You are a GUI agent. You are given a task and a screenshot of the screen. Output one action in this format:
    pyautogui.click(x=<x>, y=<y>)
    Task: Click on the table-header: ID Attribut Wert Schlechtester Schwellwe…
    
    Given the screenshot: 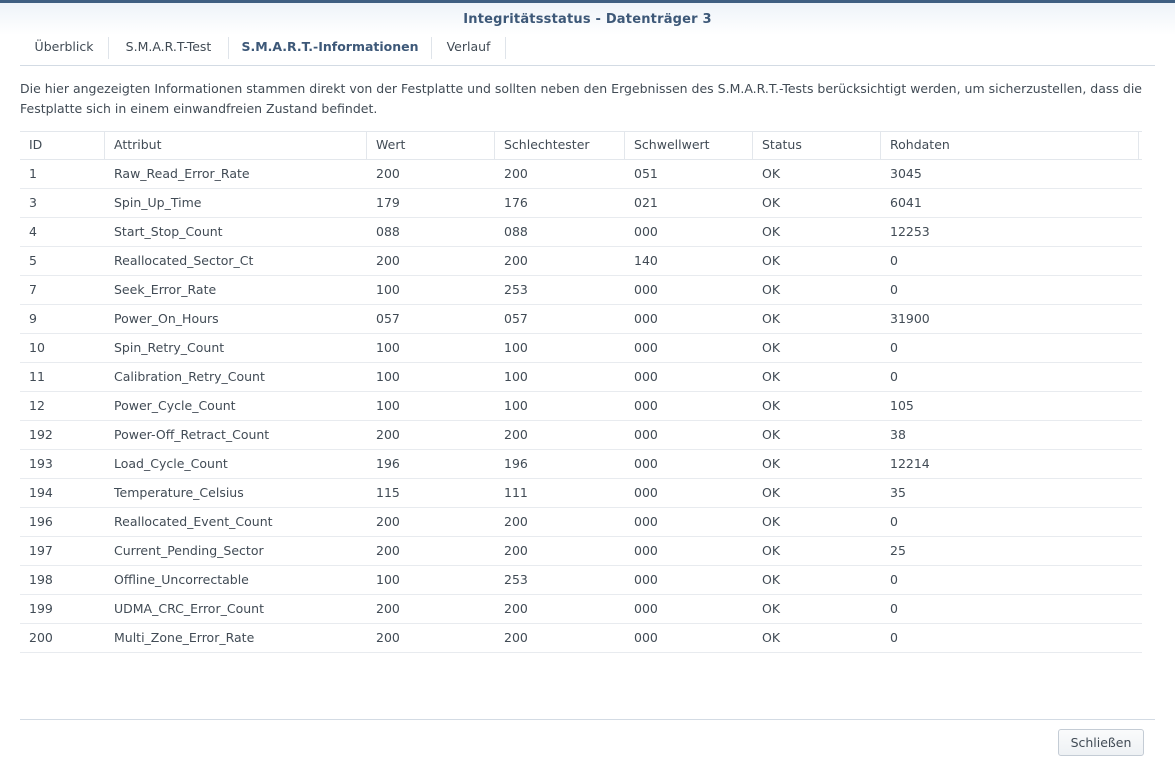 What is the action you would take?
    pyautogui.click(x=581, y=145)
    